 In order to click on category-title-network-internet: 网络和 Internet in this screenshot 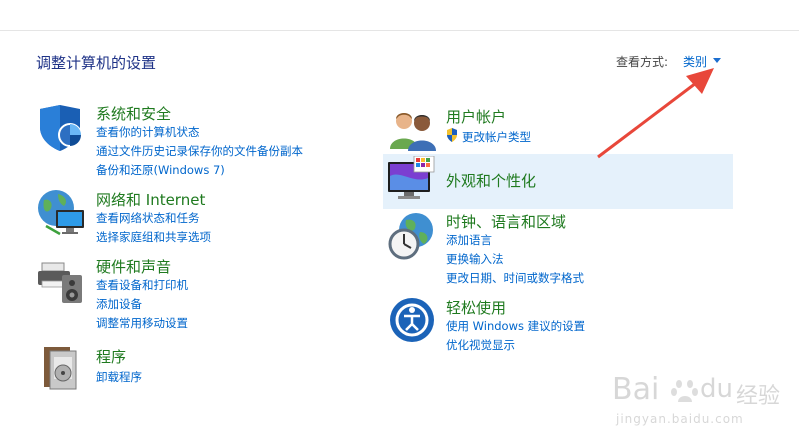, I will do `click(150, 199)`.